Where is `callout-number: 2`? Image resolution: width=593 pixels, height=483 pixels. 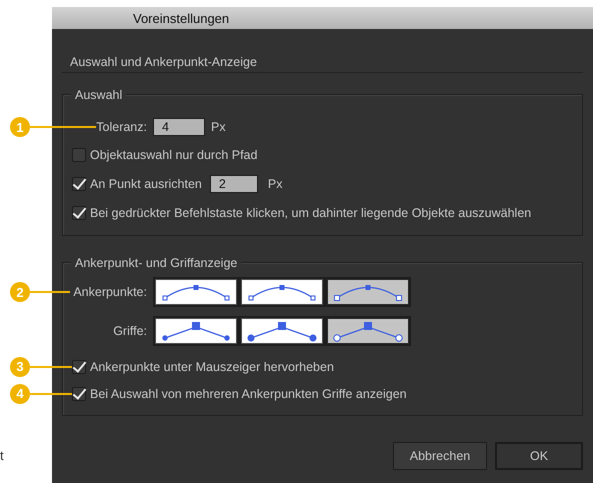
callout-number: 2 is located at coordinates (20, 292).